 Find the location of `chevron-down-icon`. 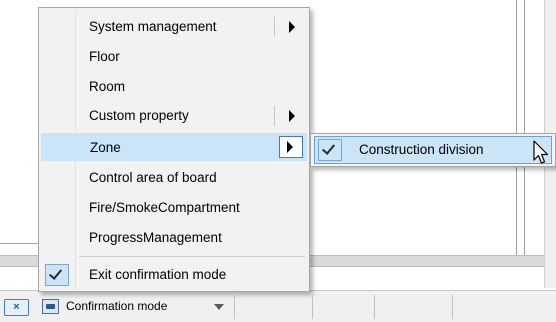

chevron-down-icon is located at coordinates (219, 307).